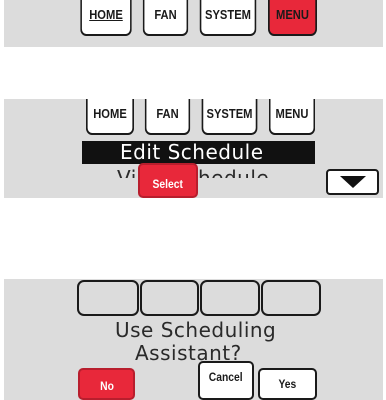 The image size is (386, 400). I want to click on scroll-down-button, so click(352, 182).